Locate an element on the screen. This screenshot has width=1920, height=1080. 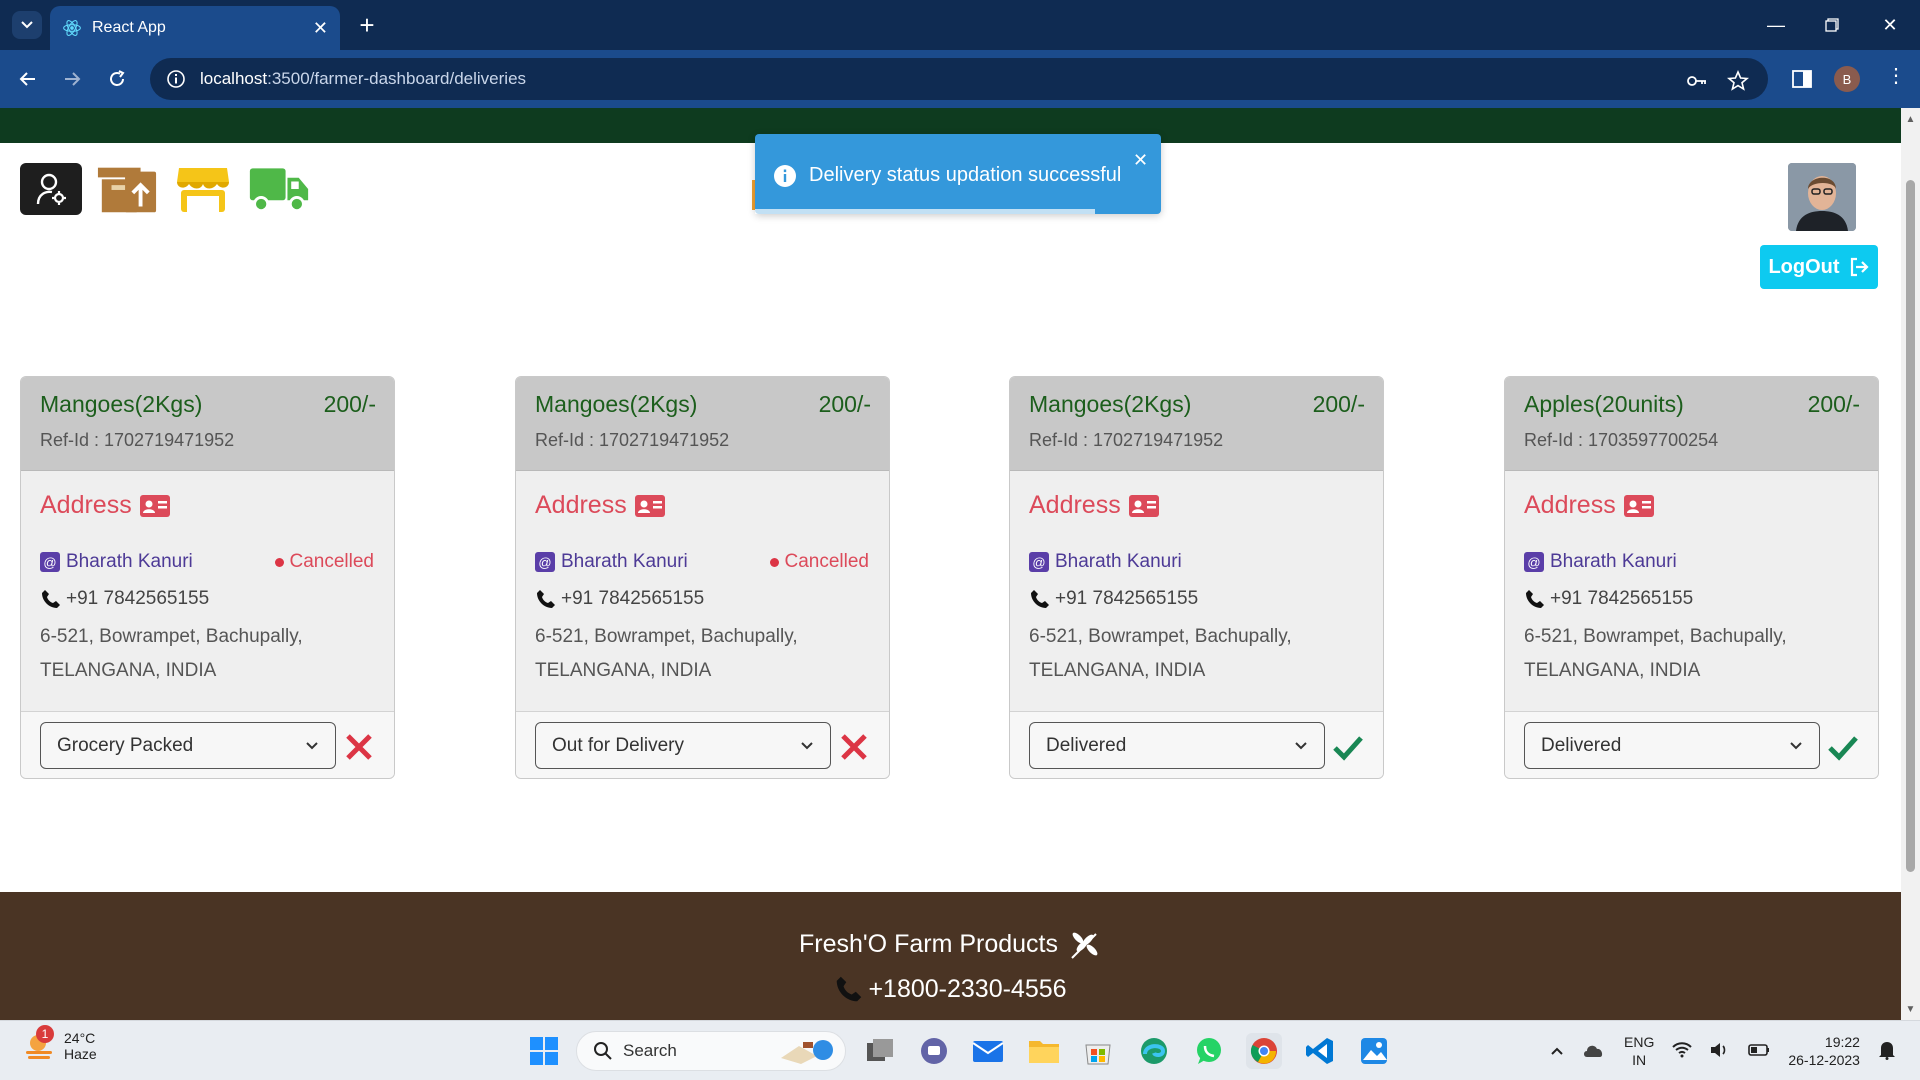
store-app is located at coordinates (1098, 1051).